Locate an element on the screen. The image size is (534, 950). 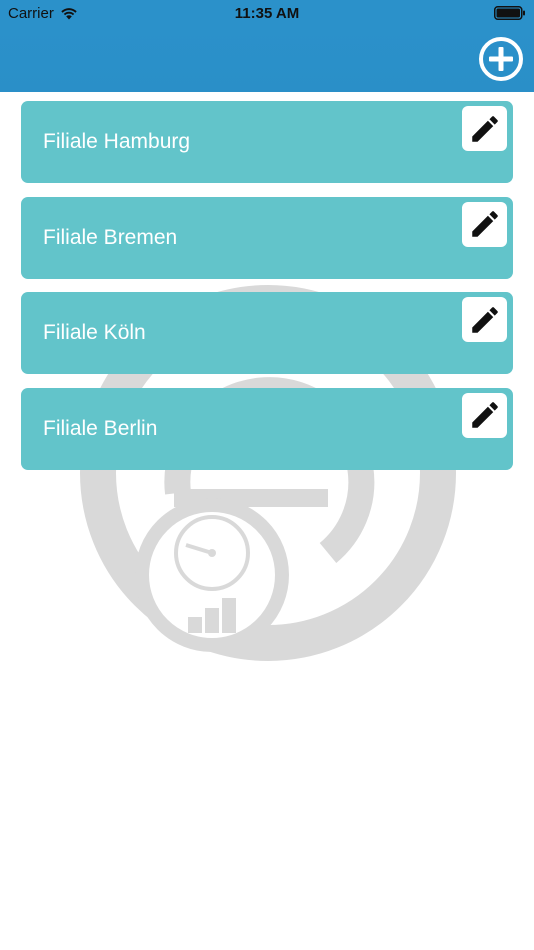
add-branch-button is located at coordinates (501, 59).